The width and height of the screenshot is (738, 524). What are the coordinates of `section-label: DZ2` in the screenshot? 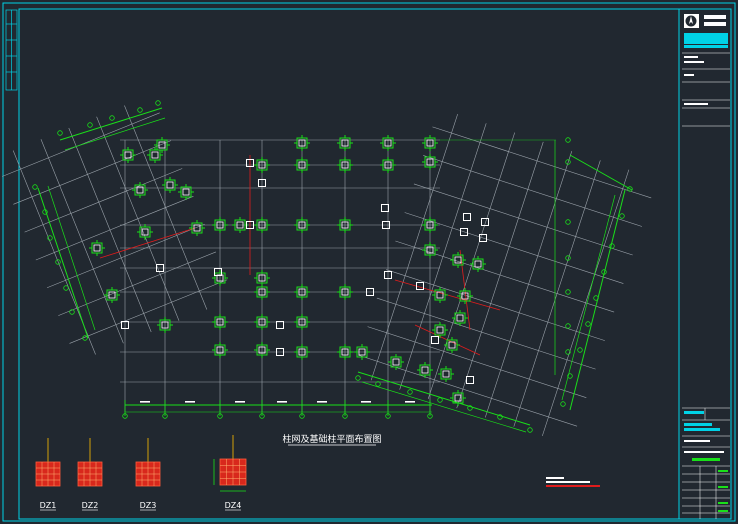 It's located at (90, 505).